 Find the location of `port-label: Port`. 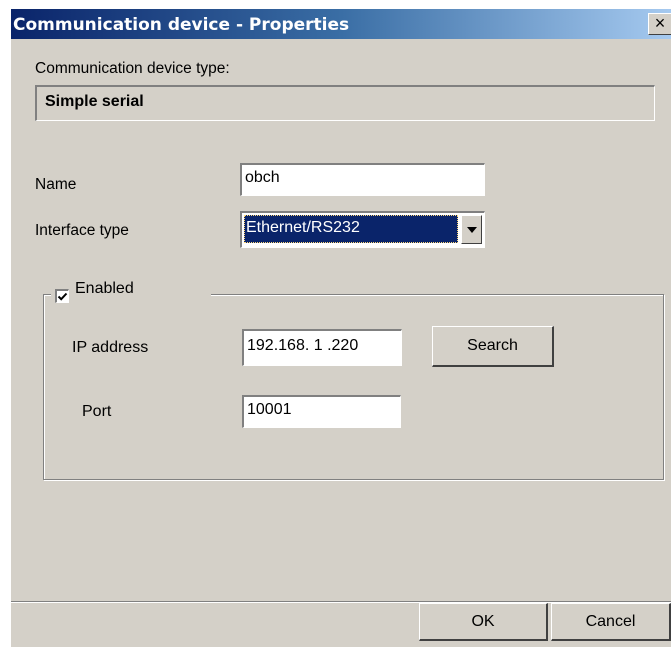

port-label: Port is located at coordinates (97, 411).